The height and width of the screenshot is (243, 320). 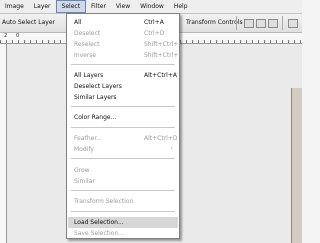 I want to click on auto-select-label: Auto Select Layer, so click(x=28, y=22).